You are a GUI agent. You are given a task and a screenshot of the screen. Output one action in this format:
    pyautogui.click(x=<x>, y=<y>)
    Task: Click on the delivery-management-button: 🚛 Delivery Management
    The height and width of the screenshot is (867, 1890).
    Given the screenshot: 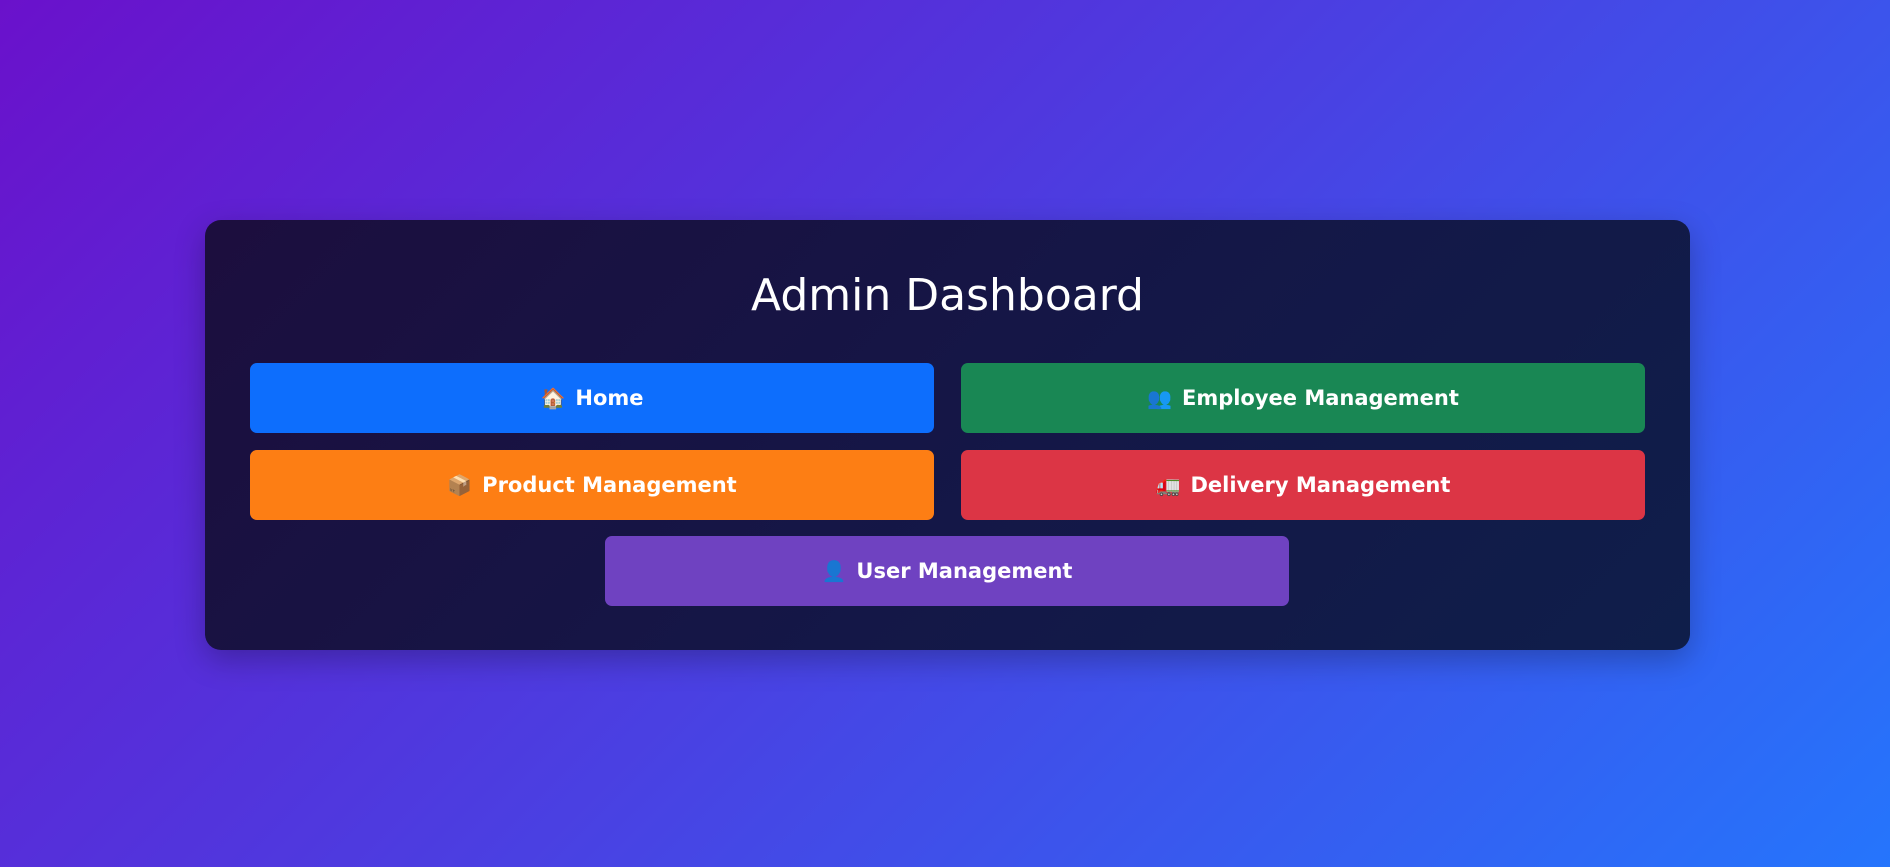 What is the action you would take?
    pyautogui.click(x=1303, y=485)
    